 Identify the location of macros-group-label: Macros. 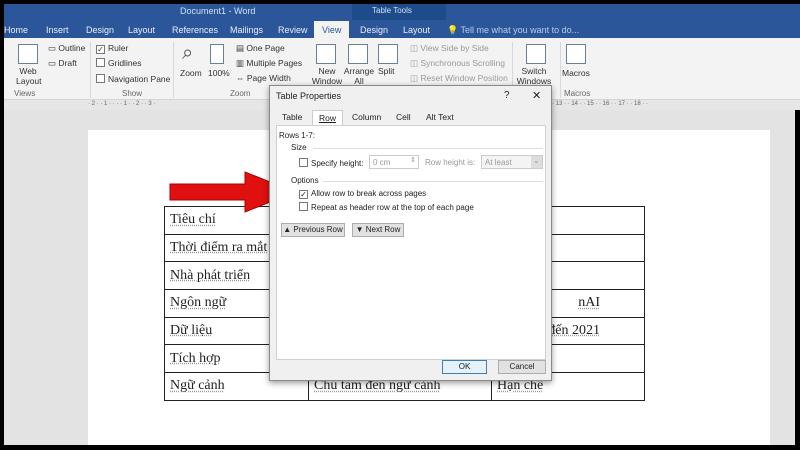
(577, 93).